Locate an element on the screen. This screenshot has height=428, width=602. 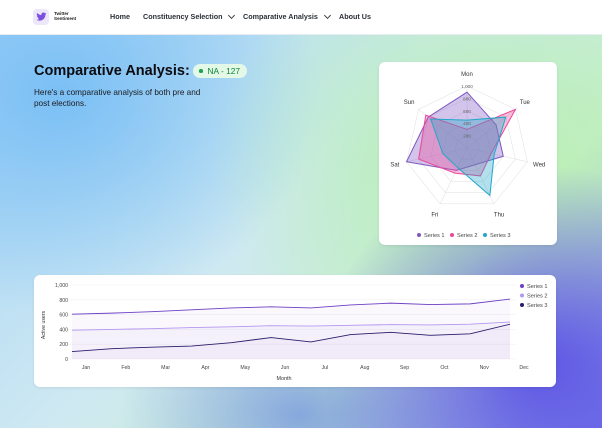
brand-logo is located at coordinates (41, 17).